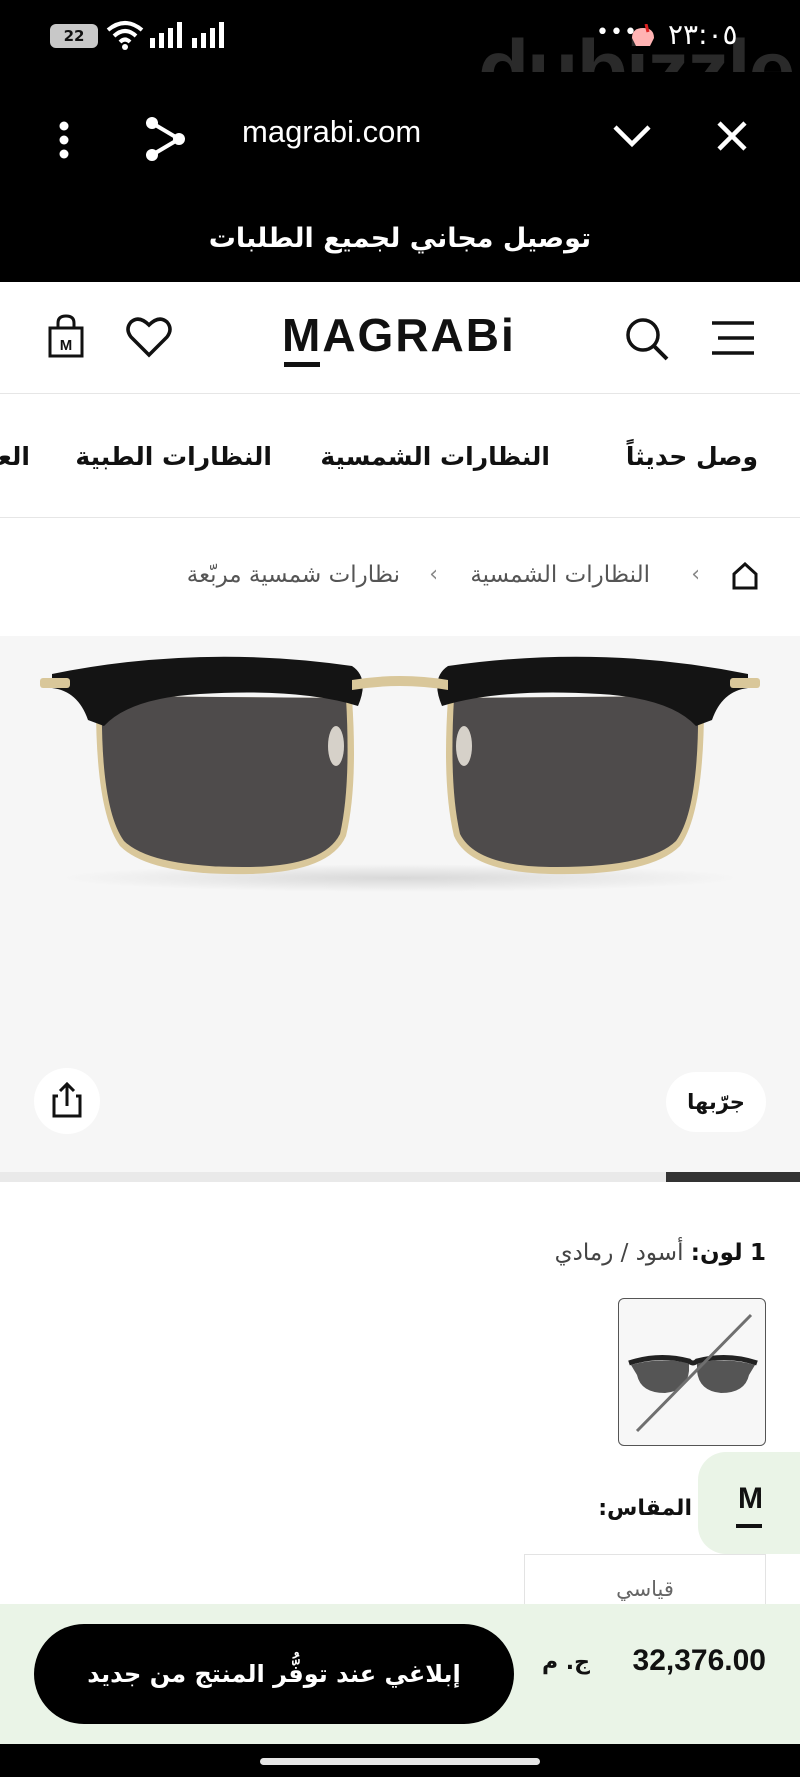 The image size is (800, 1777). Describe the element at coordinates (400, 238) in the screenshot. I see `promo-text: توصيل مجاني لجميع الطلبات` at that location.